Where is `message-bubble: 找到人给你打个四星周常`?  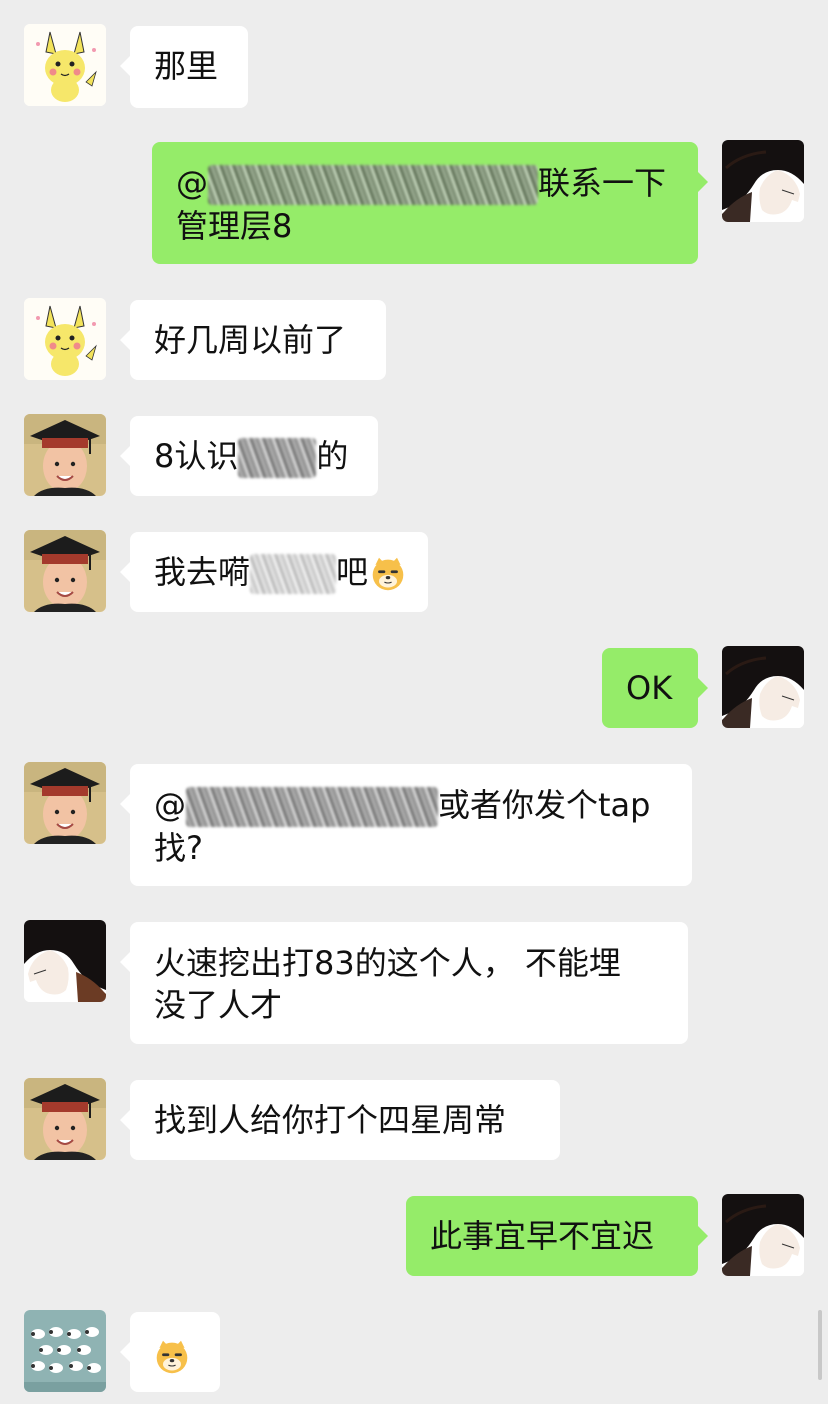 message-bubble: 找到人给你打个四星周常 is located at coordinates (340, 1120).